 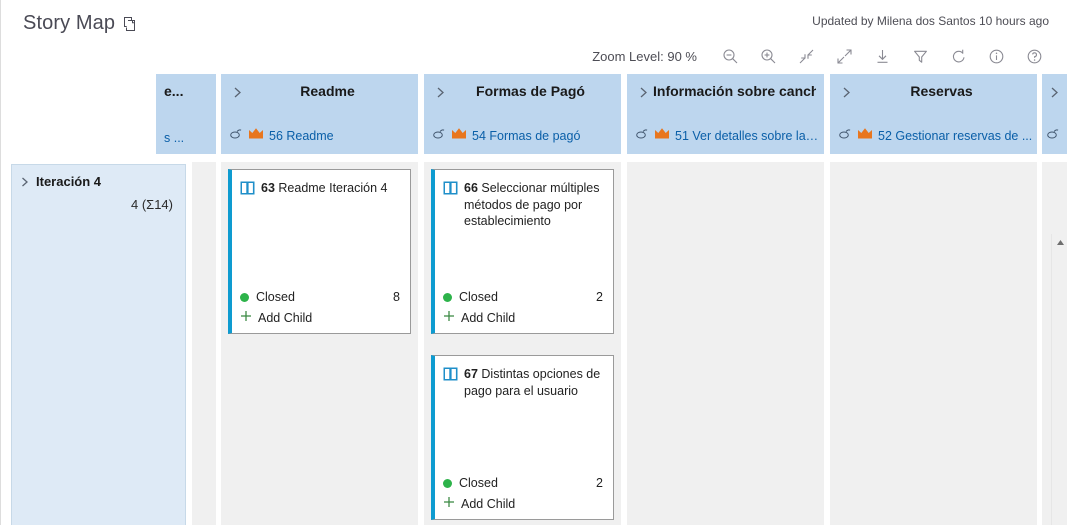 I want to click on title-row: Story Map, so click(x=80, y=23).